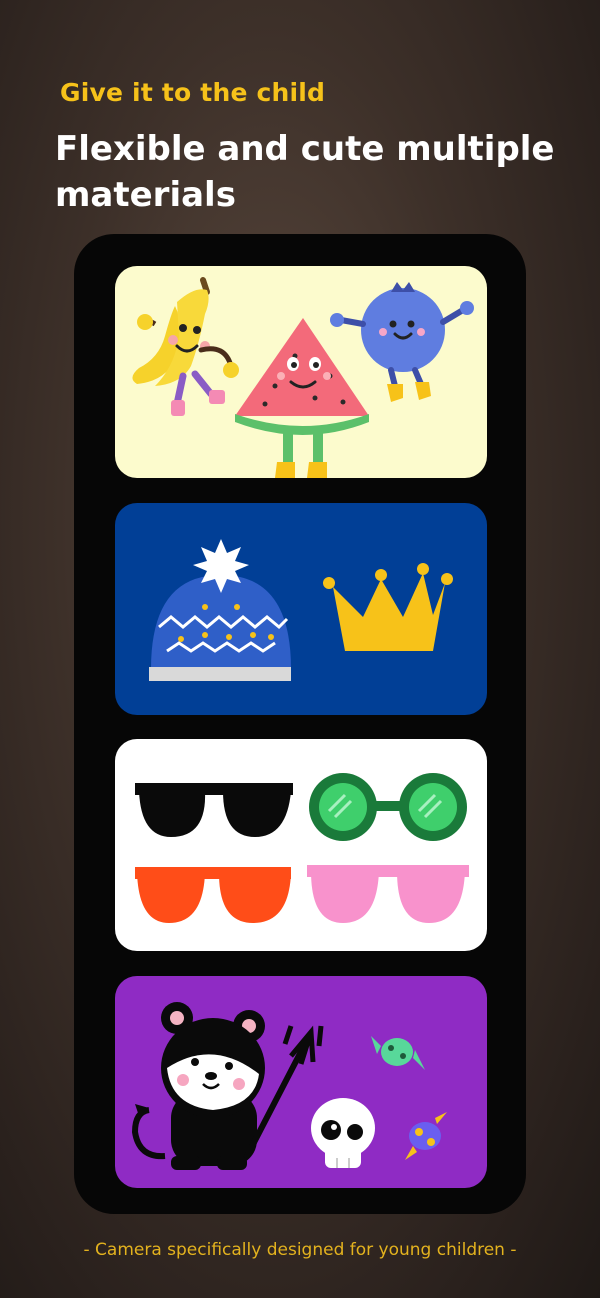  I want to click on green-glasses-icon, so click(388, 807).